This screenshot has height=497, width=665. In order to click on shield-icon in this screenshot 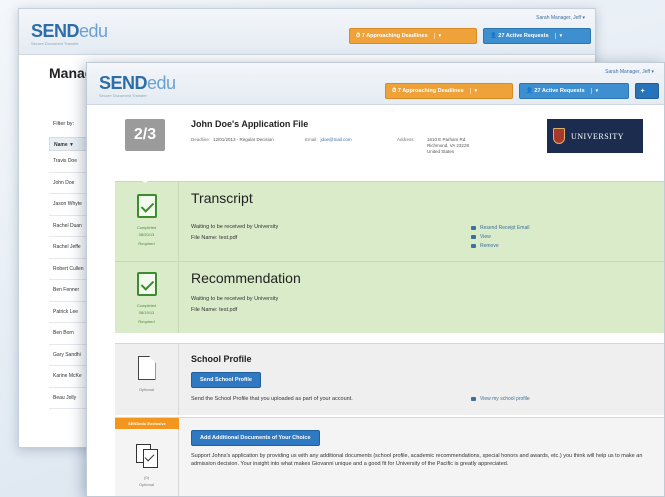, I will do `click(559, 136)`.